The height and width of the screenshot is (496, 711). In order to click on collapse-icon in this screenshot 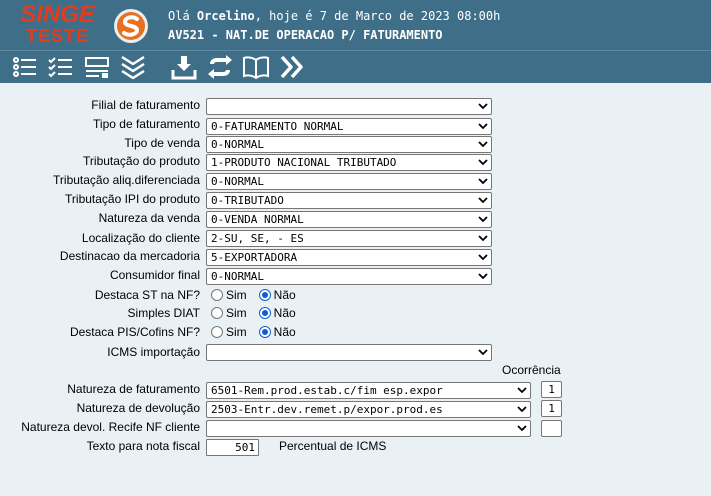, I will do `click(133, 67)`.